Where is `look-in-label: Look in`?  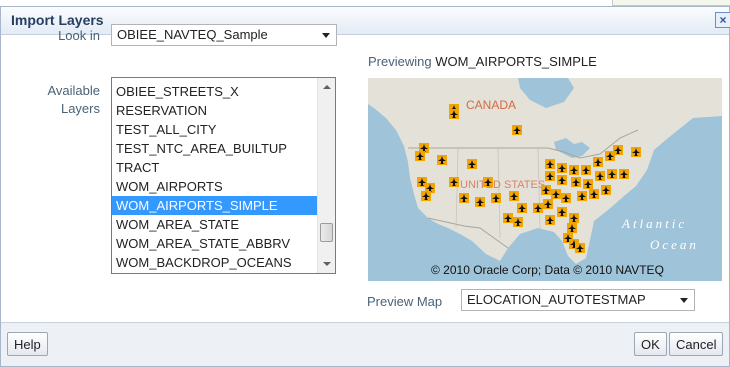 look-in-label: Look in is located at coordinates (79, 35).